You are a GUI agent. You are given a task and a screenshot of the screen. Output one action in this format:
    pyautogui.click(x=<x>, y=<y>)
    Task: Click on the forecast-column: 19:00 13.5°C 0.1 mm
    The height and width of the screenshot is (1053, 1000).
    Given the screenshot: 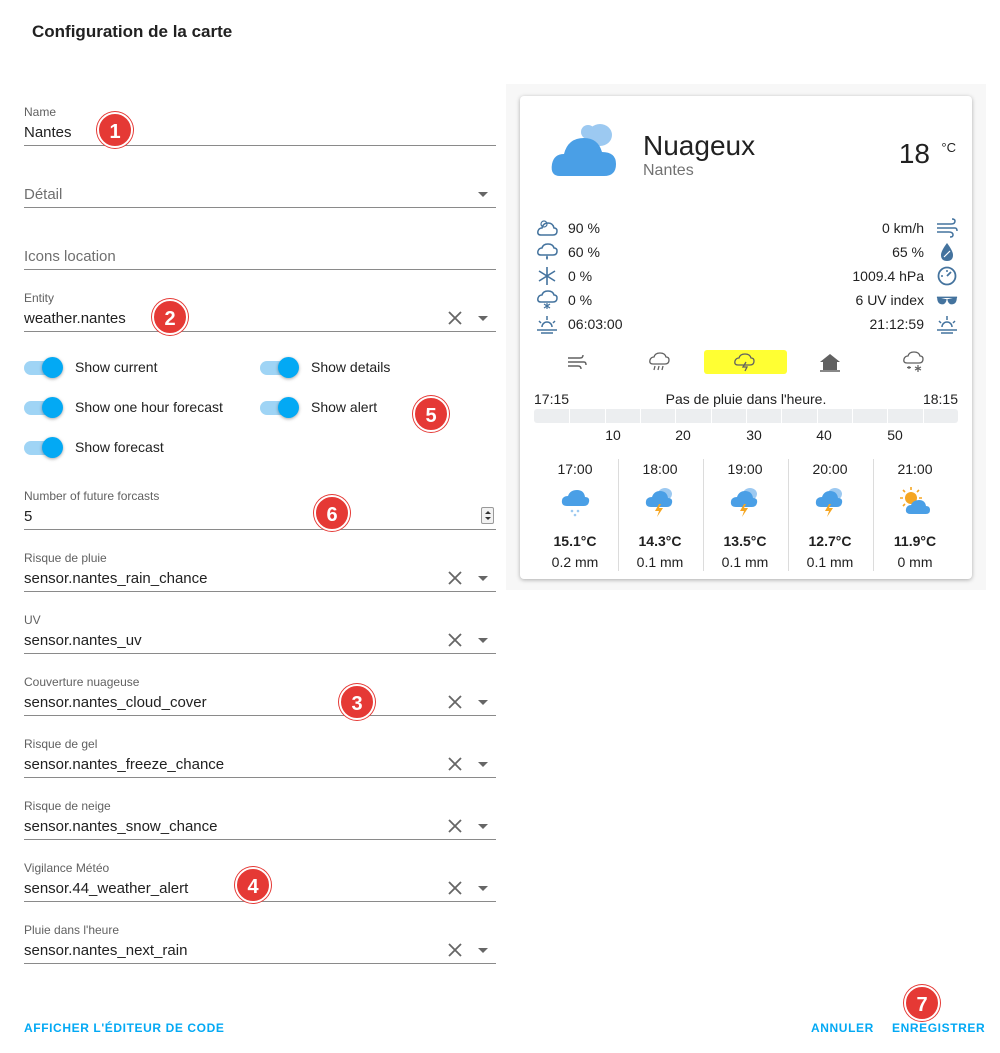 What is the action you would take?
    pyautogui.click(x=745, y=514)
    